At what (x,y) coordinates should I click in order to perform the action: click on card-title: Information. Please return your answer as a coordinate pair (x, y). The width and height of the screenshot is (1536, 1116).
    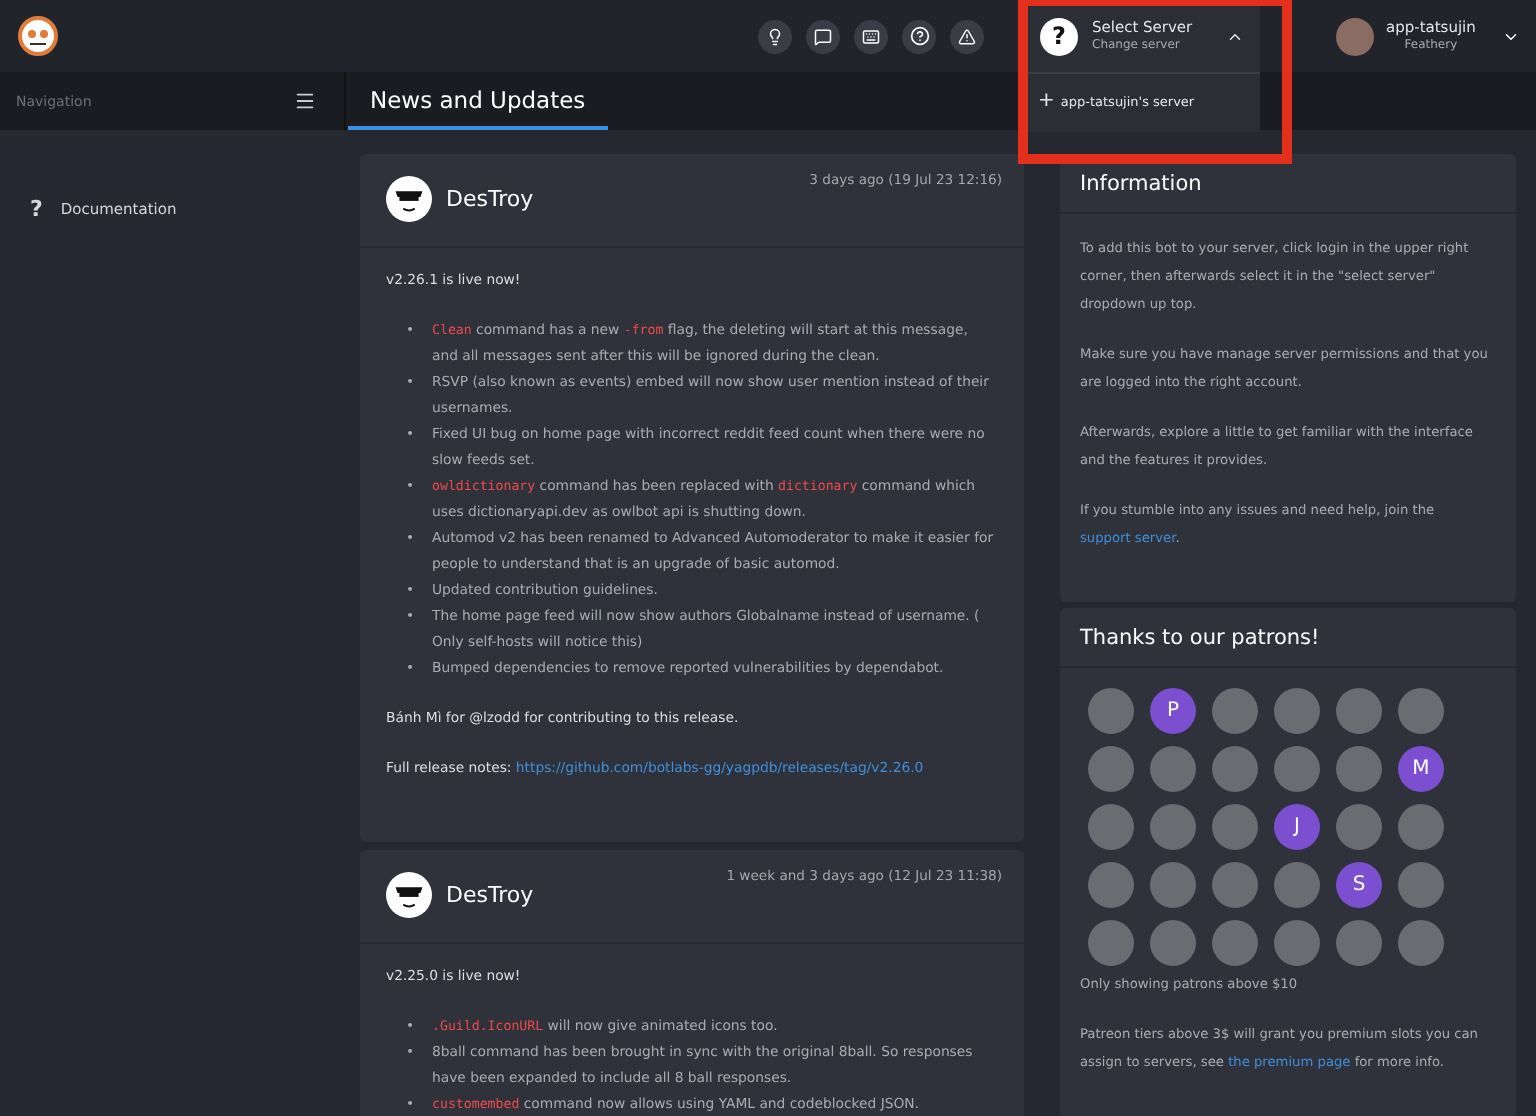
    Looking at the image, I should click on (1288, 184).